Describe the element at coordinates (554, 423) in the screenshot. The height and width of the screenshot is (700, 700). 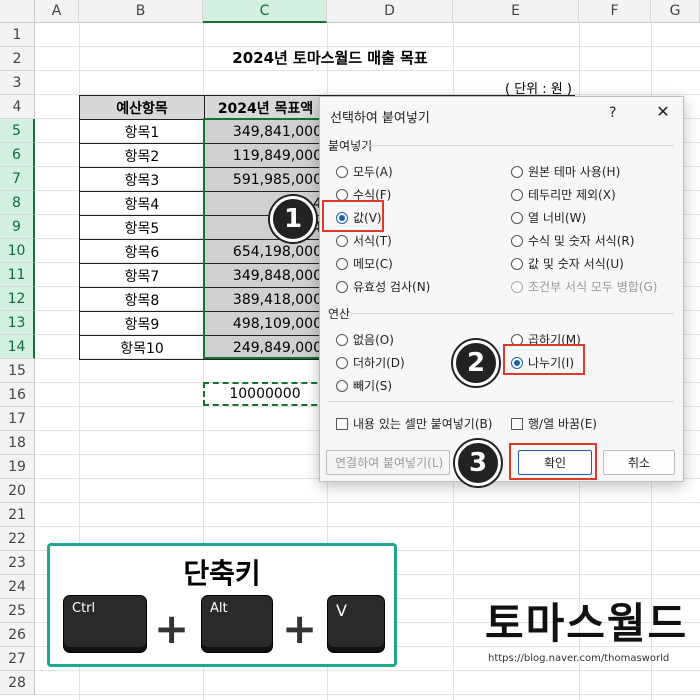
I see `checkbox-transpose: 행/열 바꿈(E)` at that location.